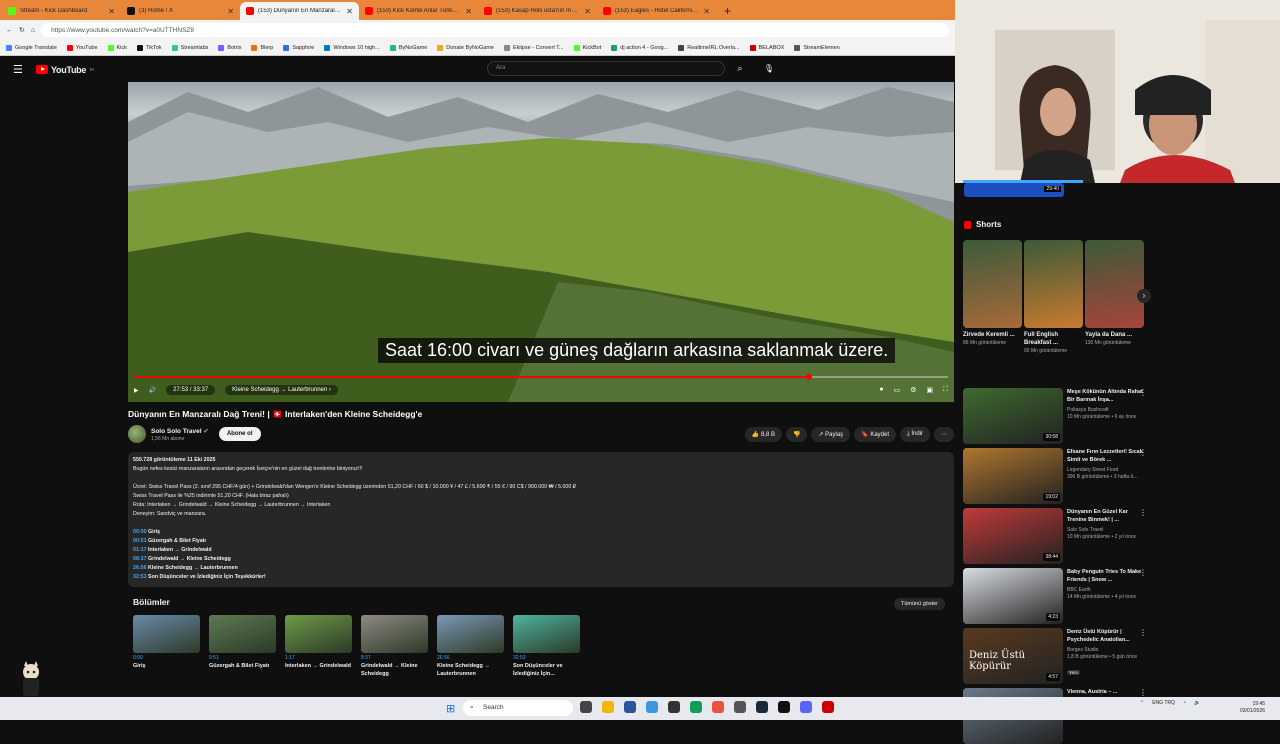 This screenshot has height=744, width=1280. I want to click on video-thumbnail: 19:02, so click(1013, 476).